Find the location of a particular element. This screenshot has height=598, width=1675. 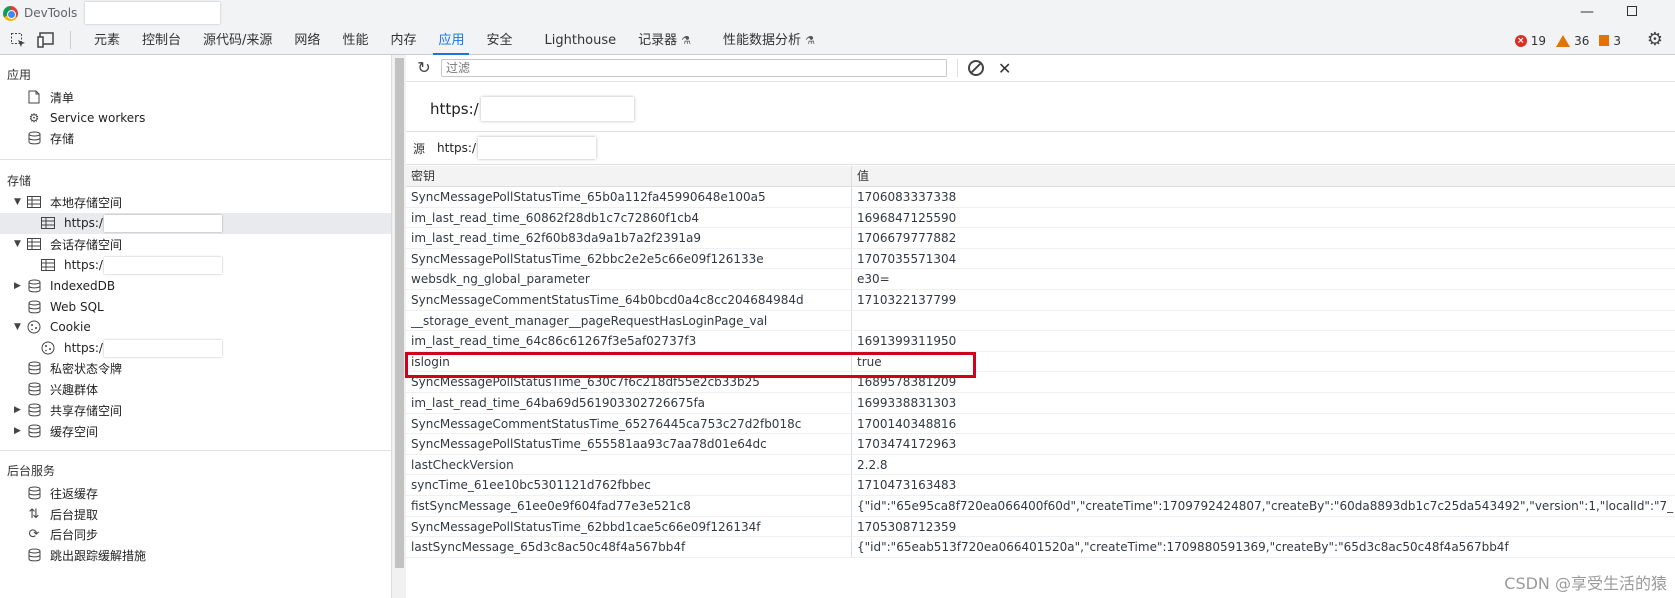

row-value: 1710473163483 is located at coordinates (1263, 485).